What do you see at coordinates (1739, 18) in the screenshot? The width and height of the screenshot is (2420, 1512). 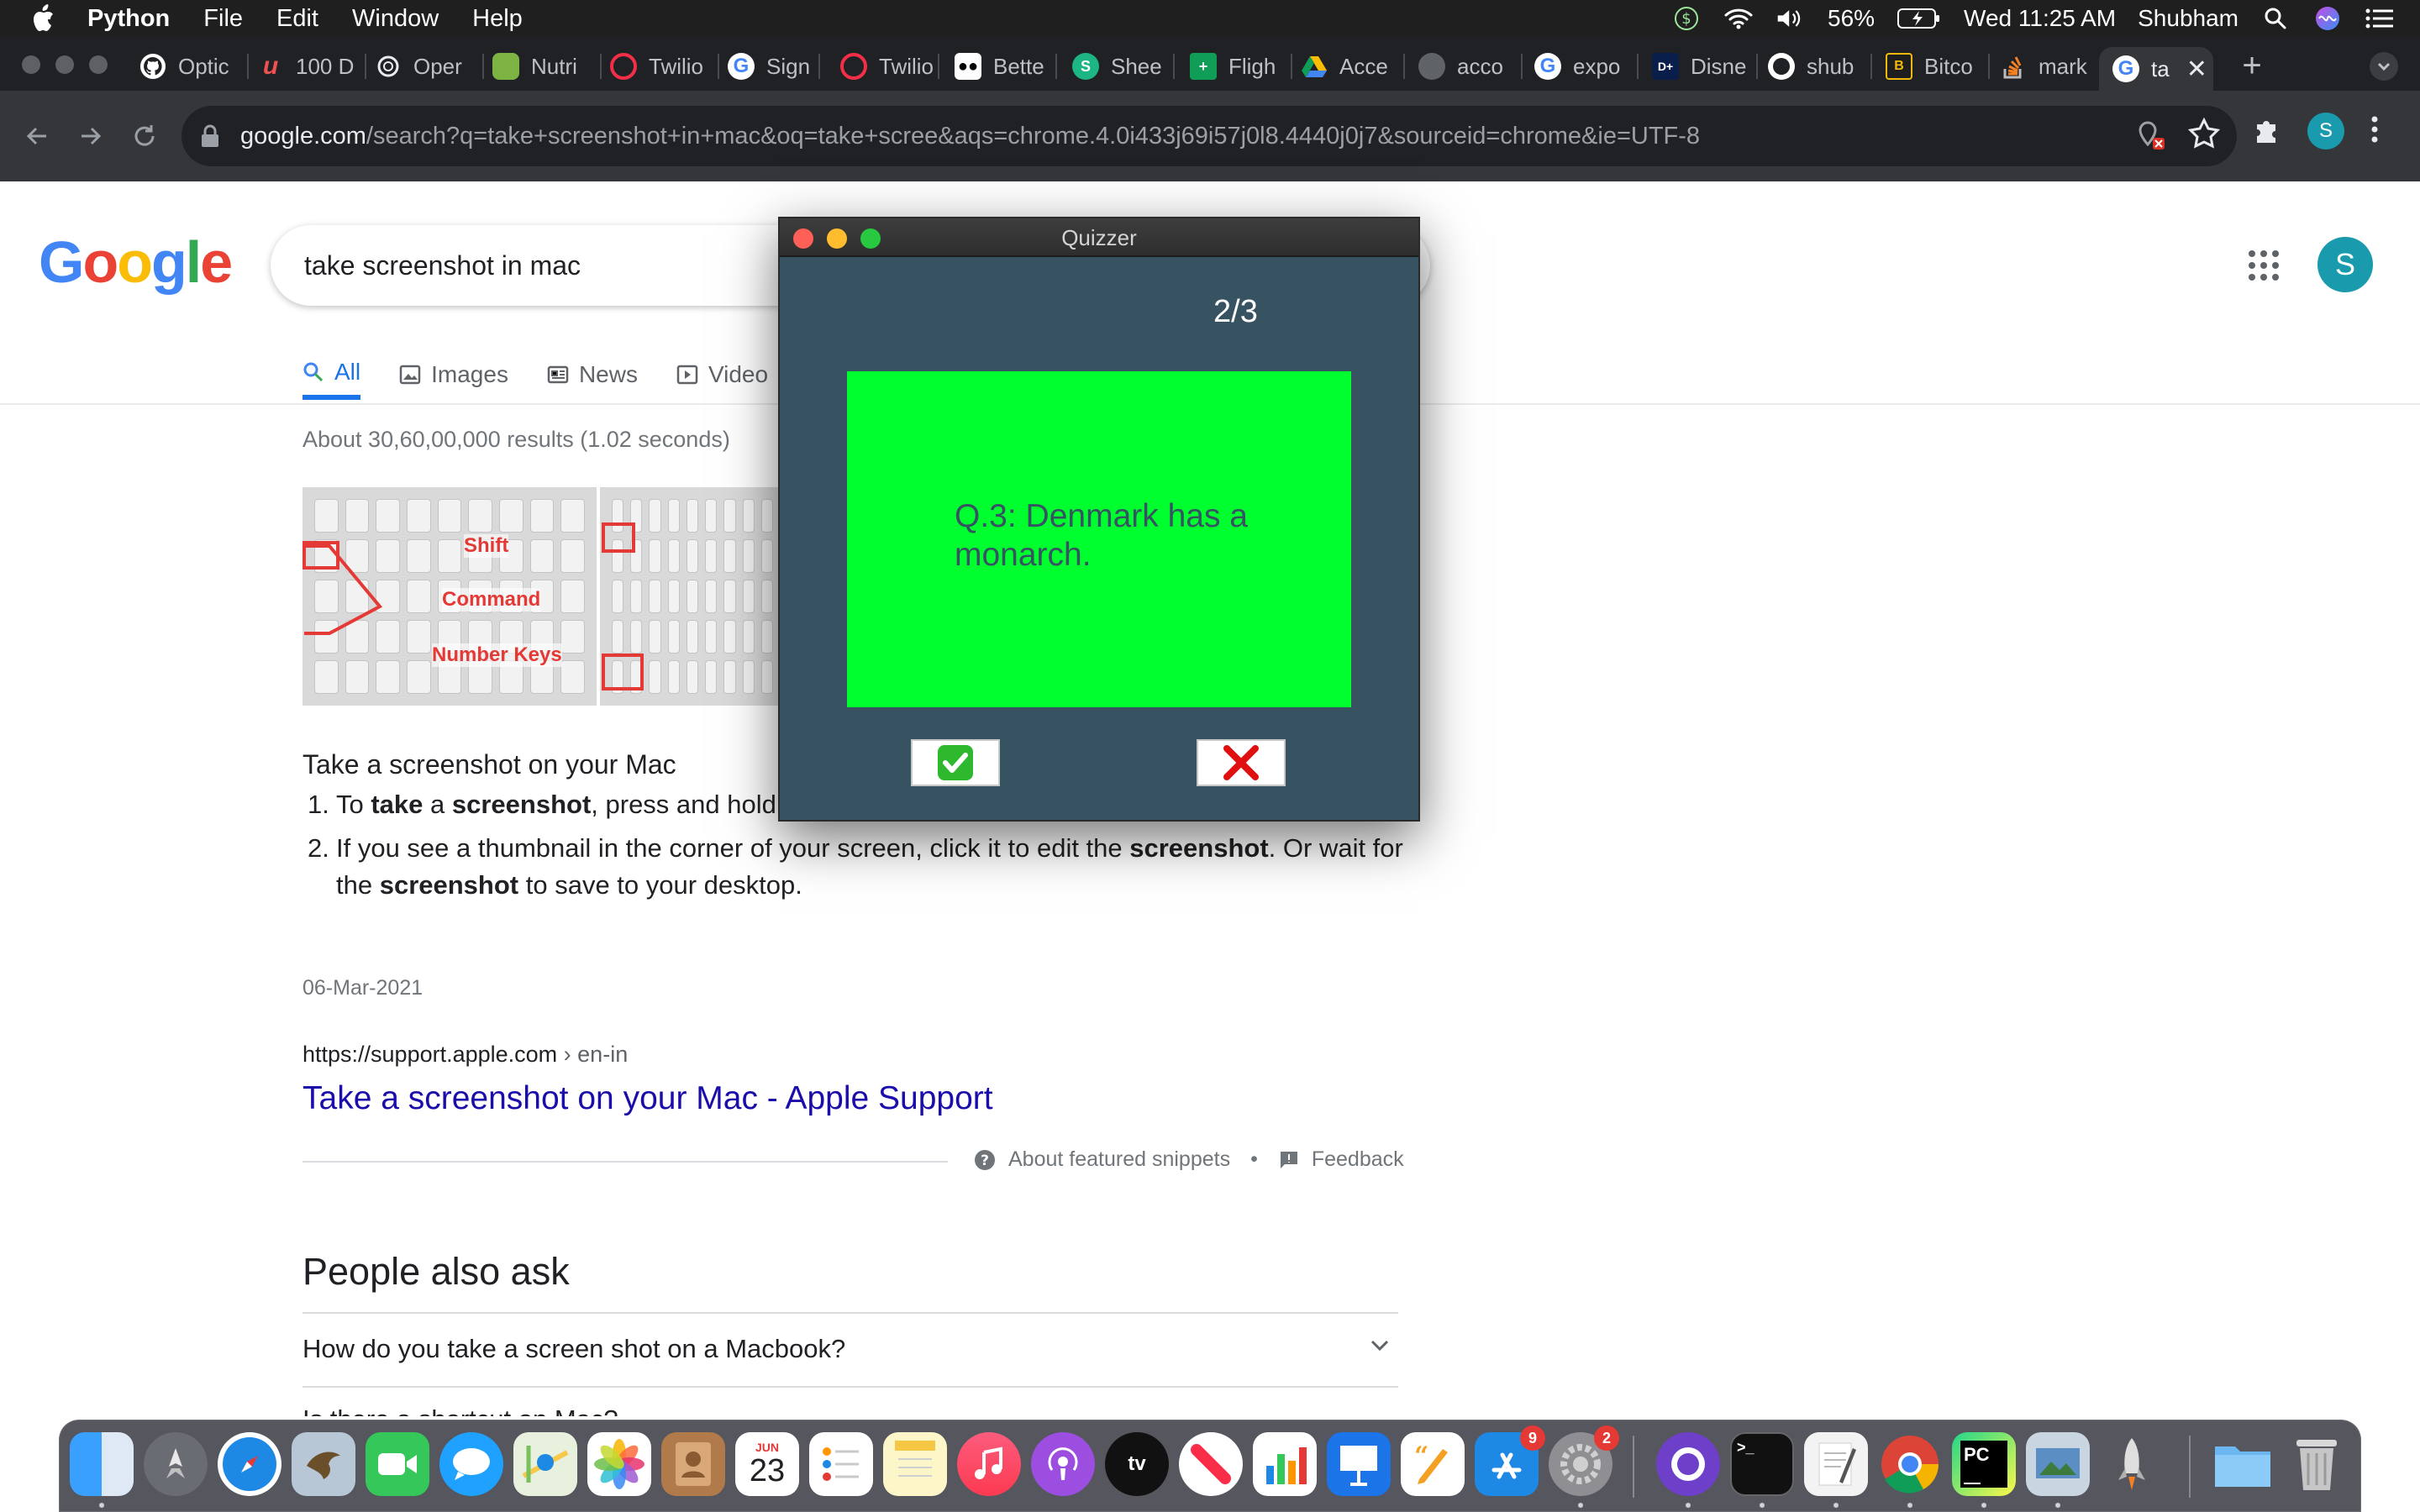 I see `wifi-icon` at bounding box center [1739, 18].